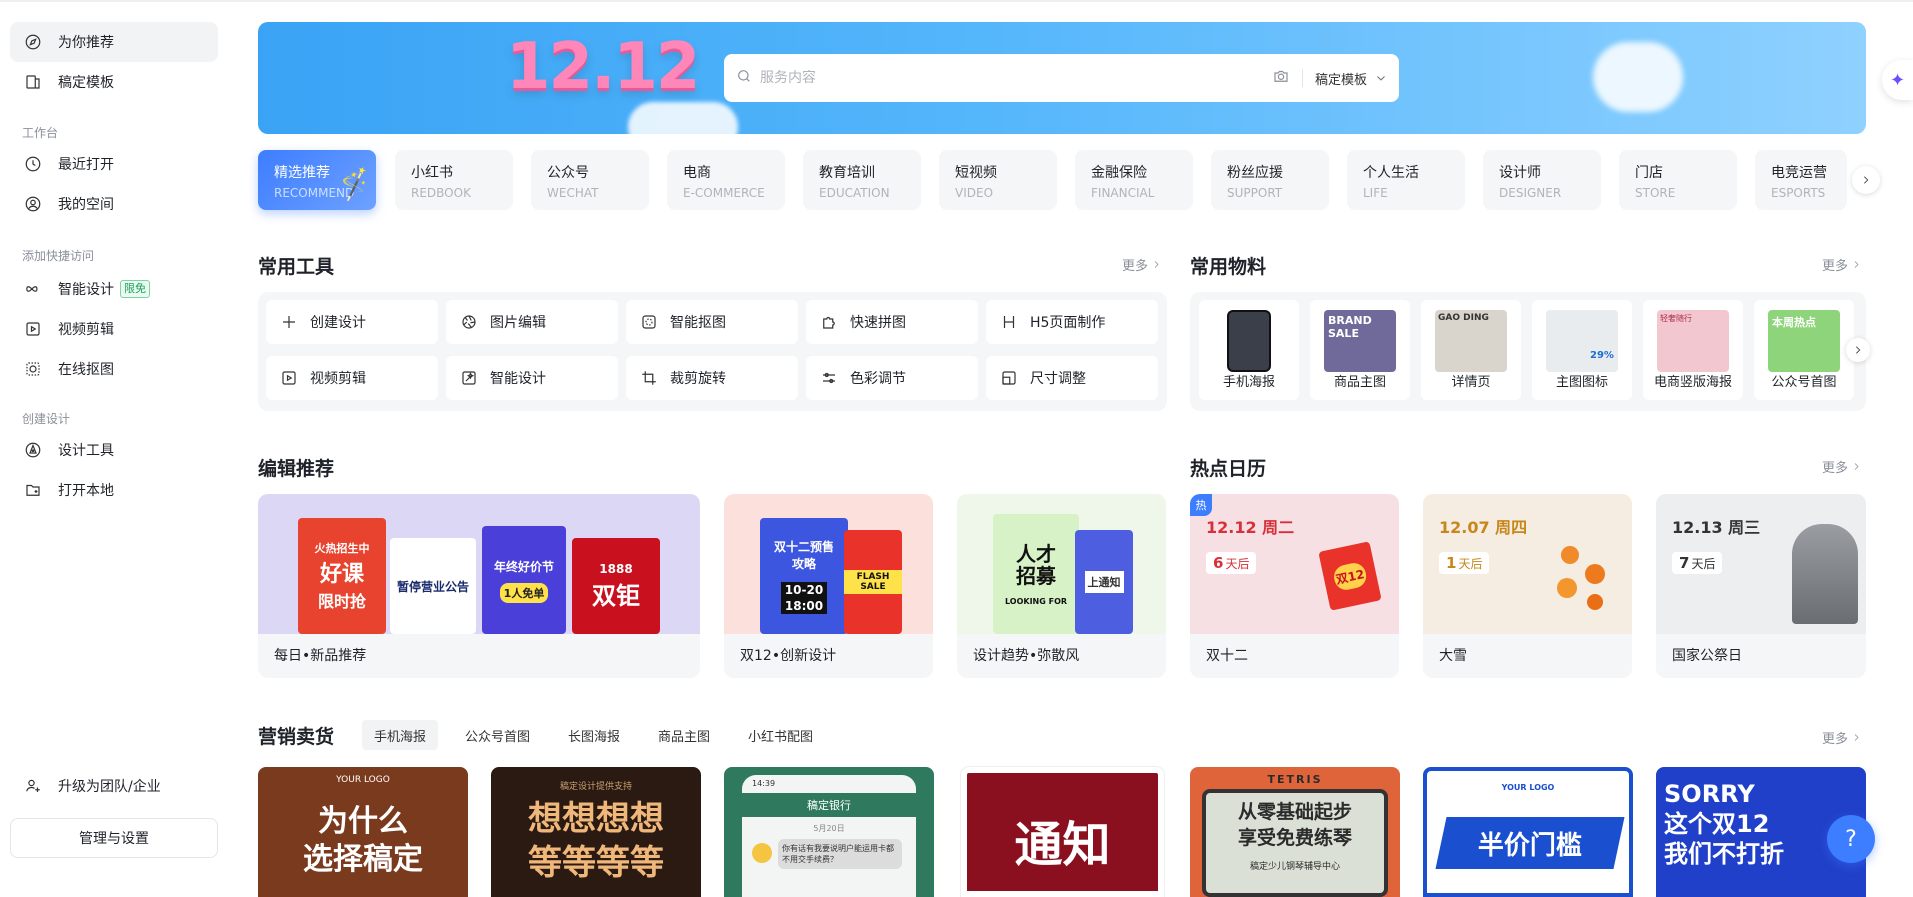  What do you see at coordinates (1804, 382) in the screenshot?
I see `material-label: 公众号首图` at bounding box center [1804, 382].